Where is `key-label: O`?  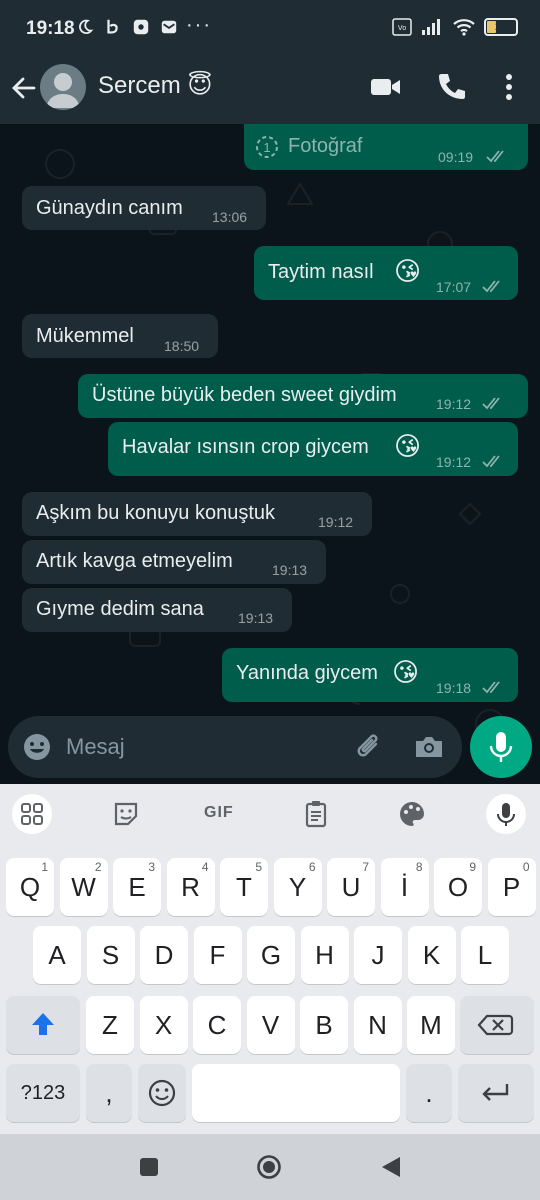
key-label: O is located at coordinates (458, 887).